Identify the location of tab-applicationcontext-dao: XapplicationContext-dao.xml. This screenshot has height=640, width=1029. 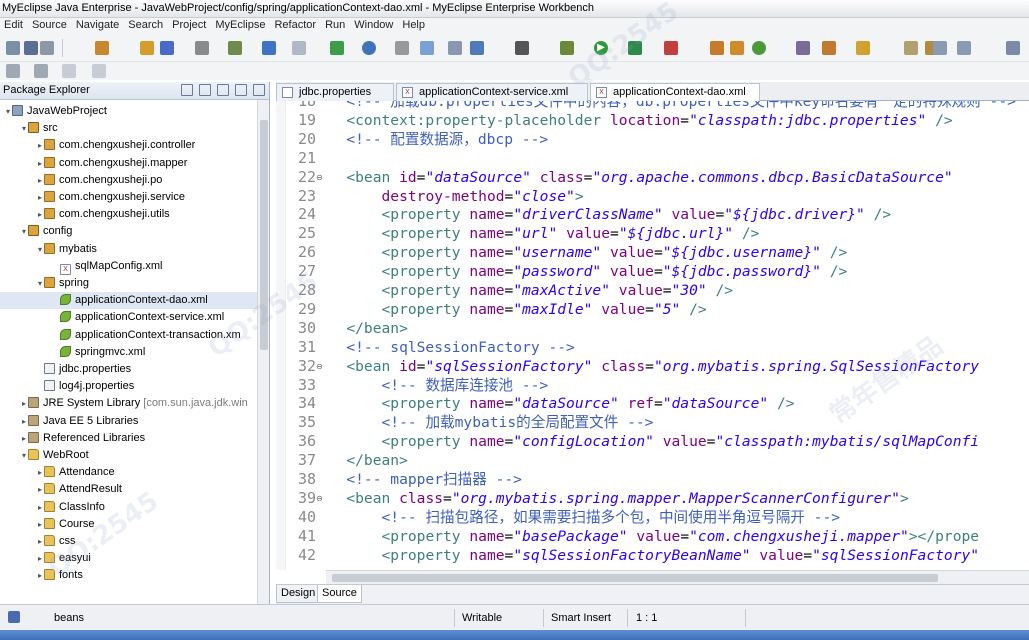
(675, 92).